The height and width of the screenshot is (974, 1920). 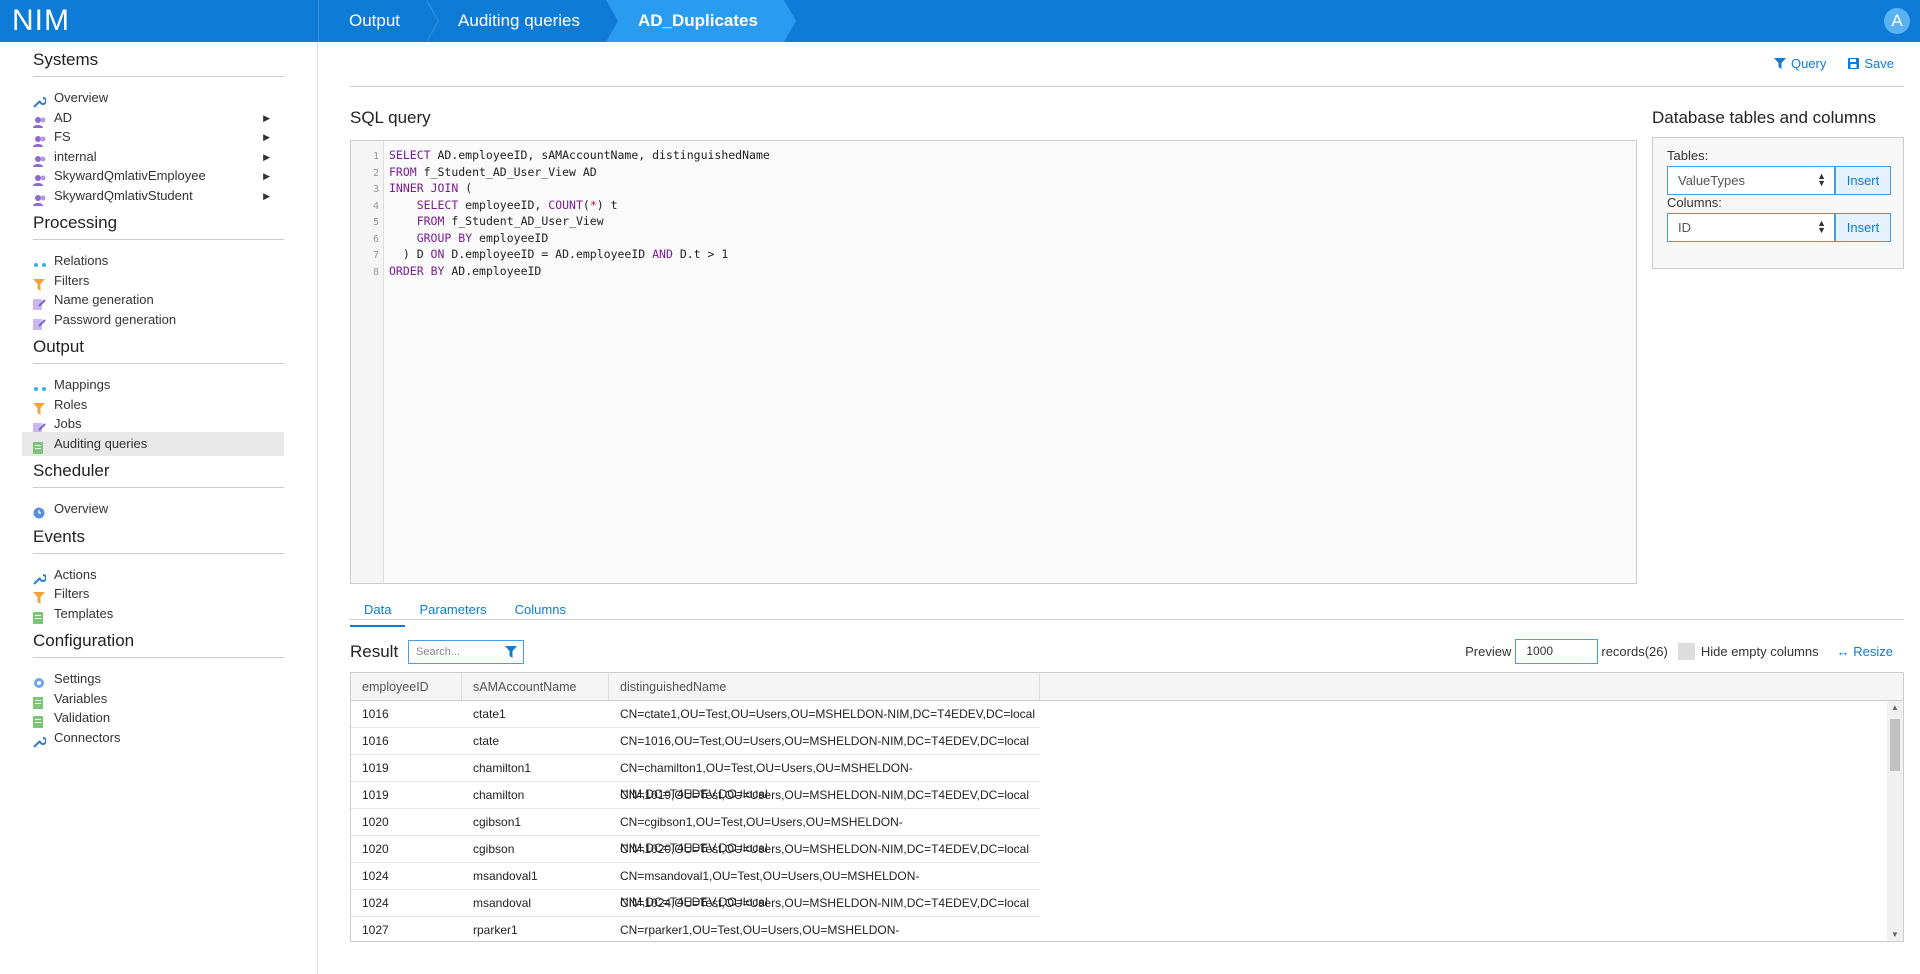 What do you see at coordinates (1688, 155) in the screenshot?
I see `tables-label: Tables:` at bounding box center [1688, 155].